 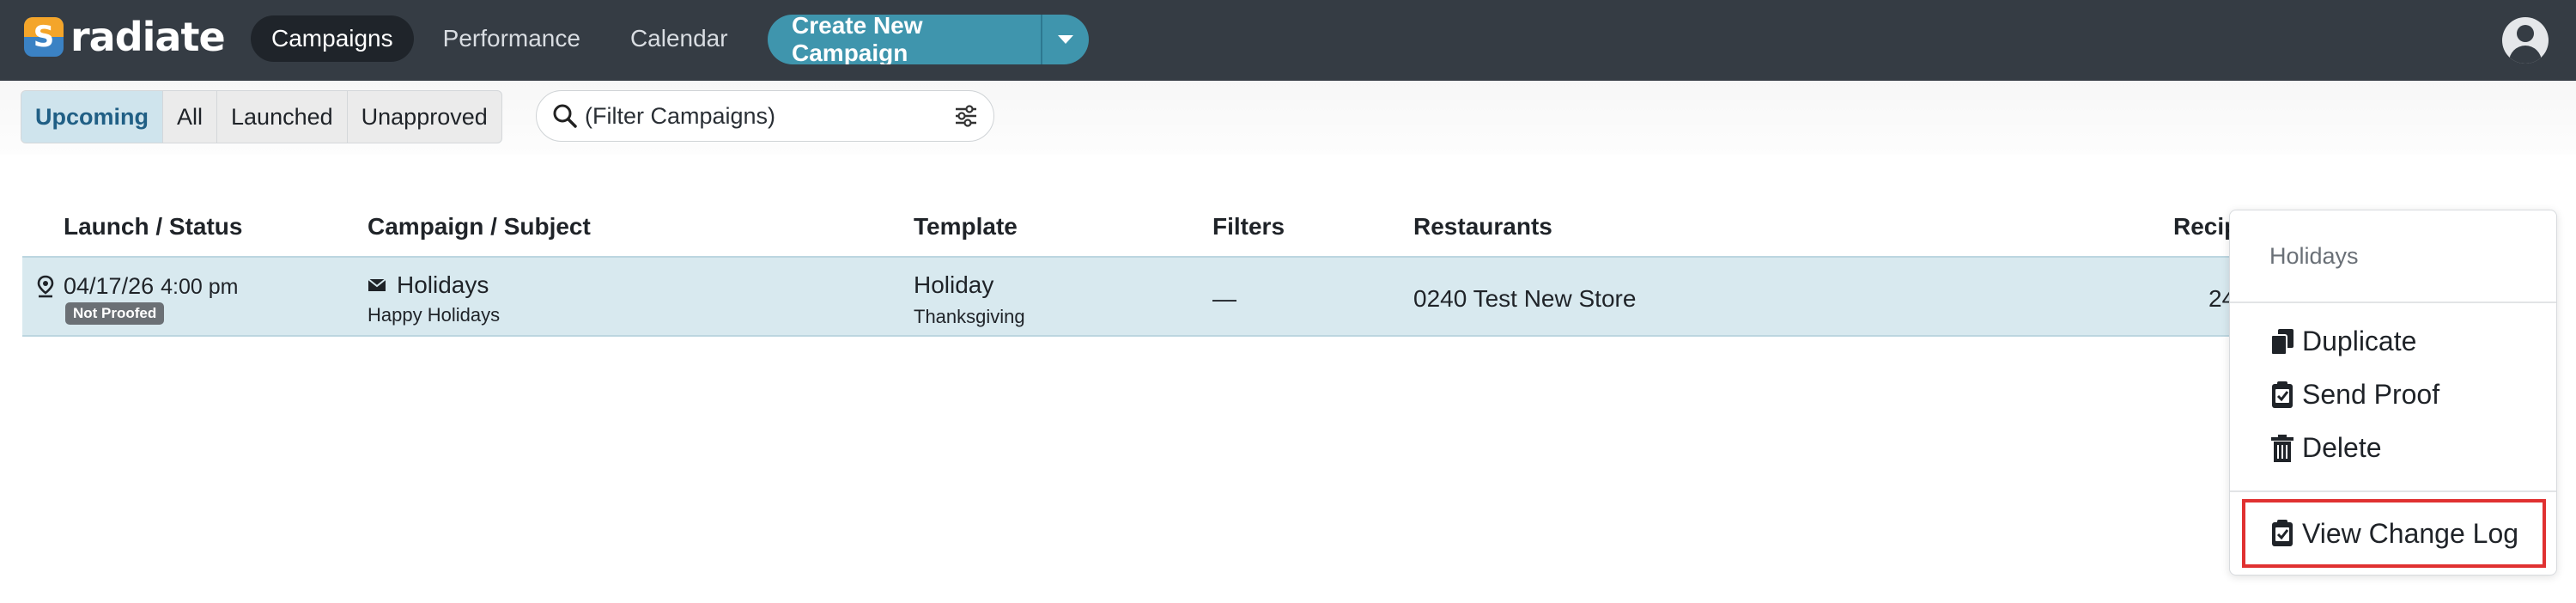 What do you see at coordinates (424, 117) in the screenshot?
I see `tab-unapproved: Unapproved` at bounding box center [424, 117].